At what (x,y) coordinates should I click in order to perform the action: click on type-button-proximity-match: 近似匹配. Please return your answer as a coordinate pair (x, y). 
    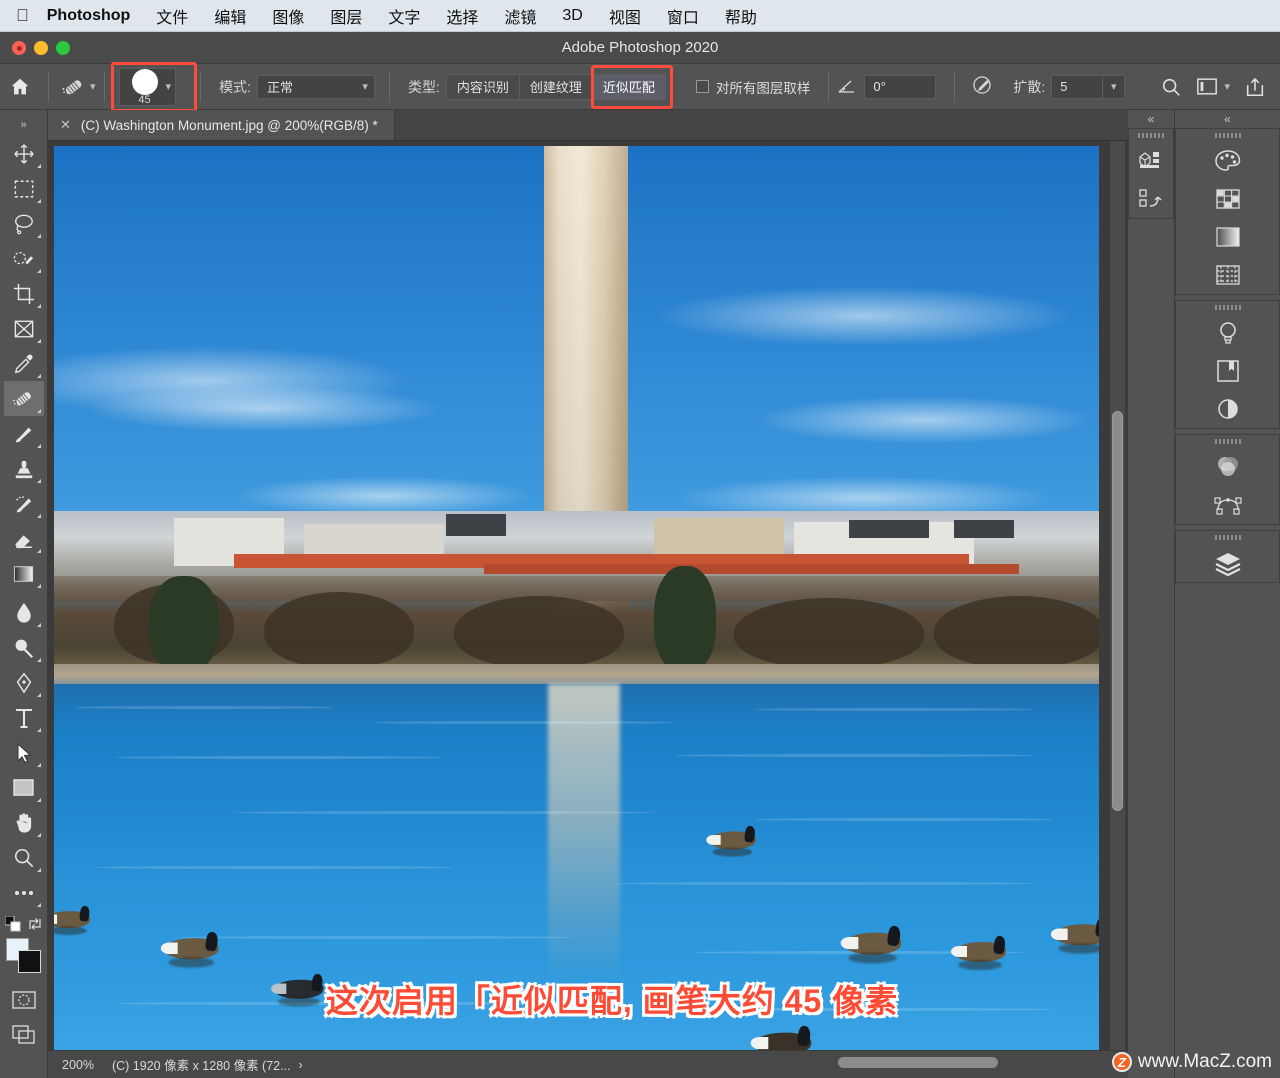
    Looking at the image, I should click on (628, 86).